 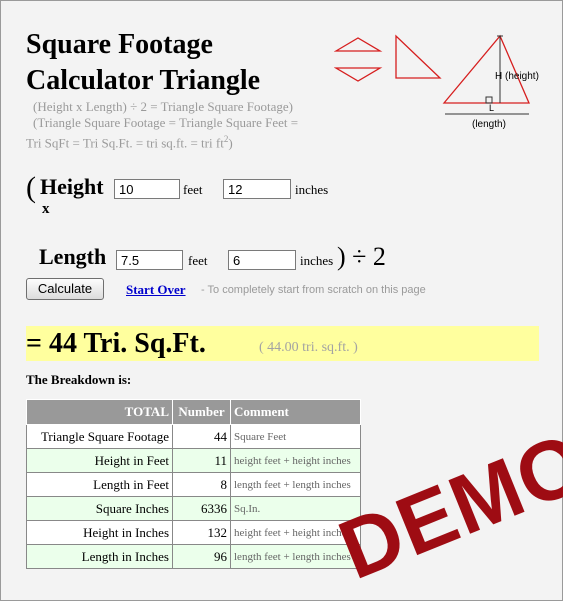 I want to click on length-diagram-label: (length), so click(x=489, y=124).